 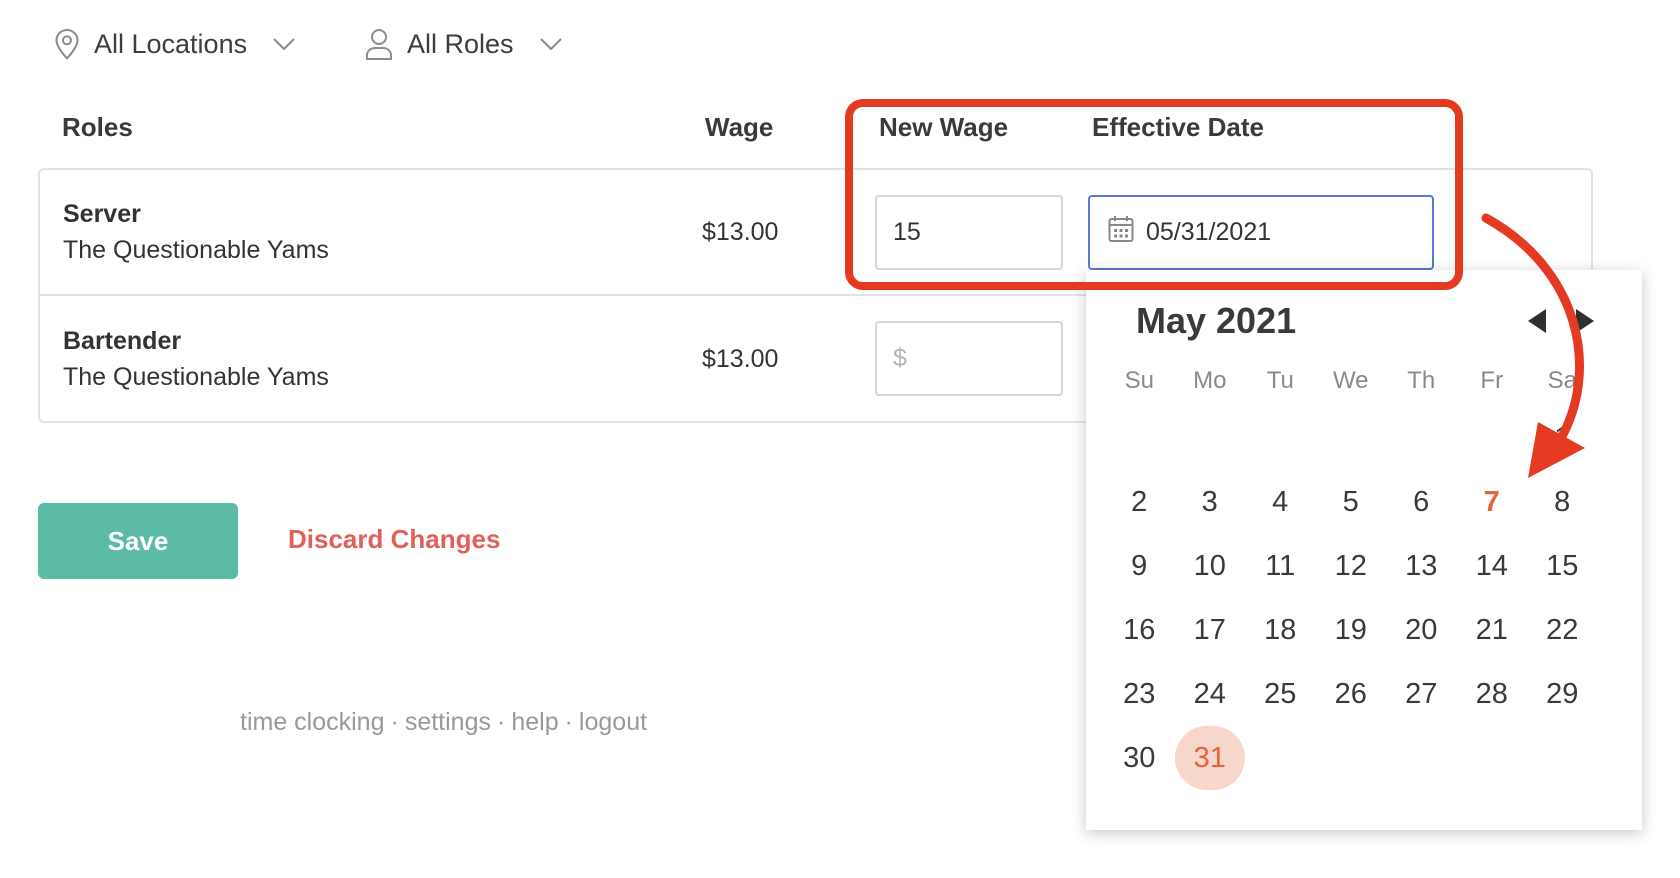 I want to click on location-pin-icon, so click(x=67, y=44).